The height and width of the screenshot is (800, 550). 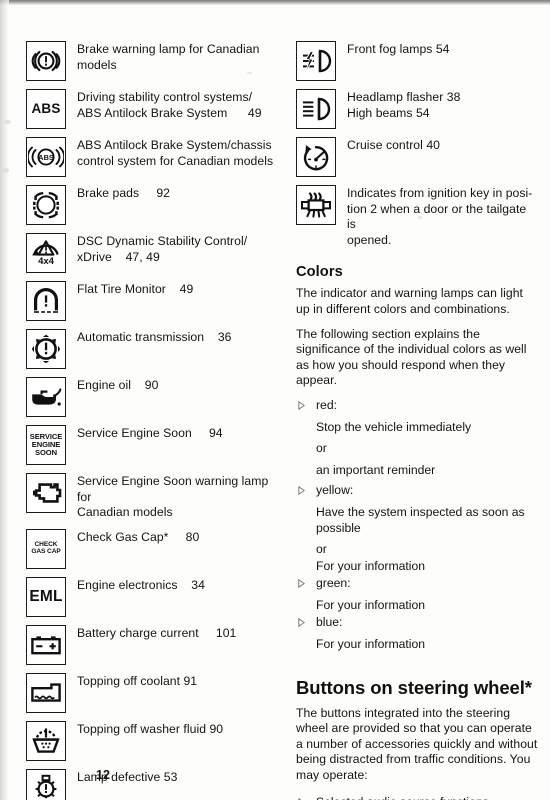 I want to click on color-item-blue: blue:, so click(x=417, y=623).